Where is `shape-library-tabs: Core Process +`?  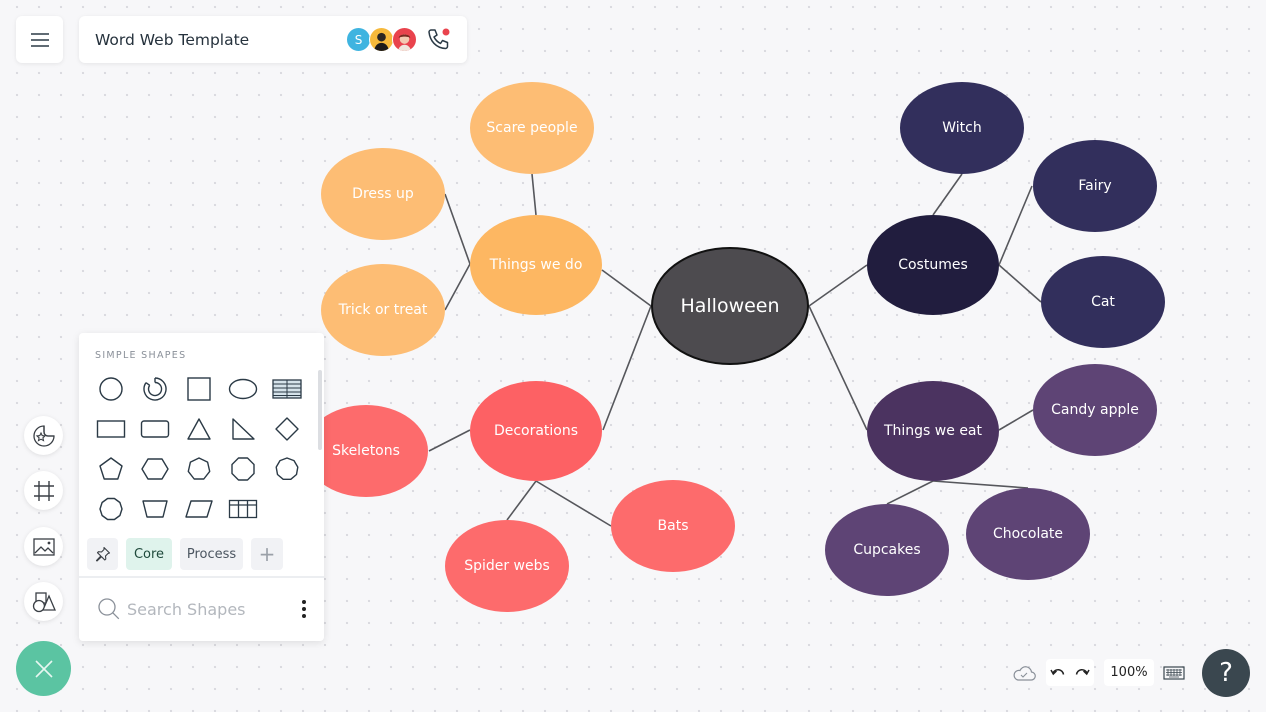
shape-library-tabs: Core Process + is located at coordinates (185, 554).